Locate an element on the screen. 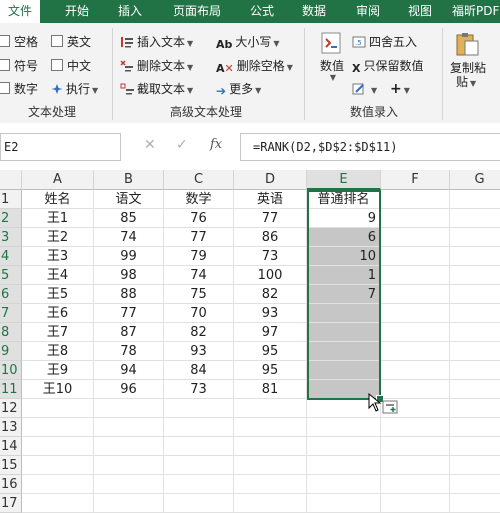 The image size is (500, 513). cell-a8: 王7 is located at coordinates (58, 332).